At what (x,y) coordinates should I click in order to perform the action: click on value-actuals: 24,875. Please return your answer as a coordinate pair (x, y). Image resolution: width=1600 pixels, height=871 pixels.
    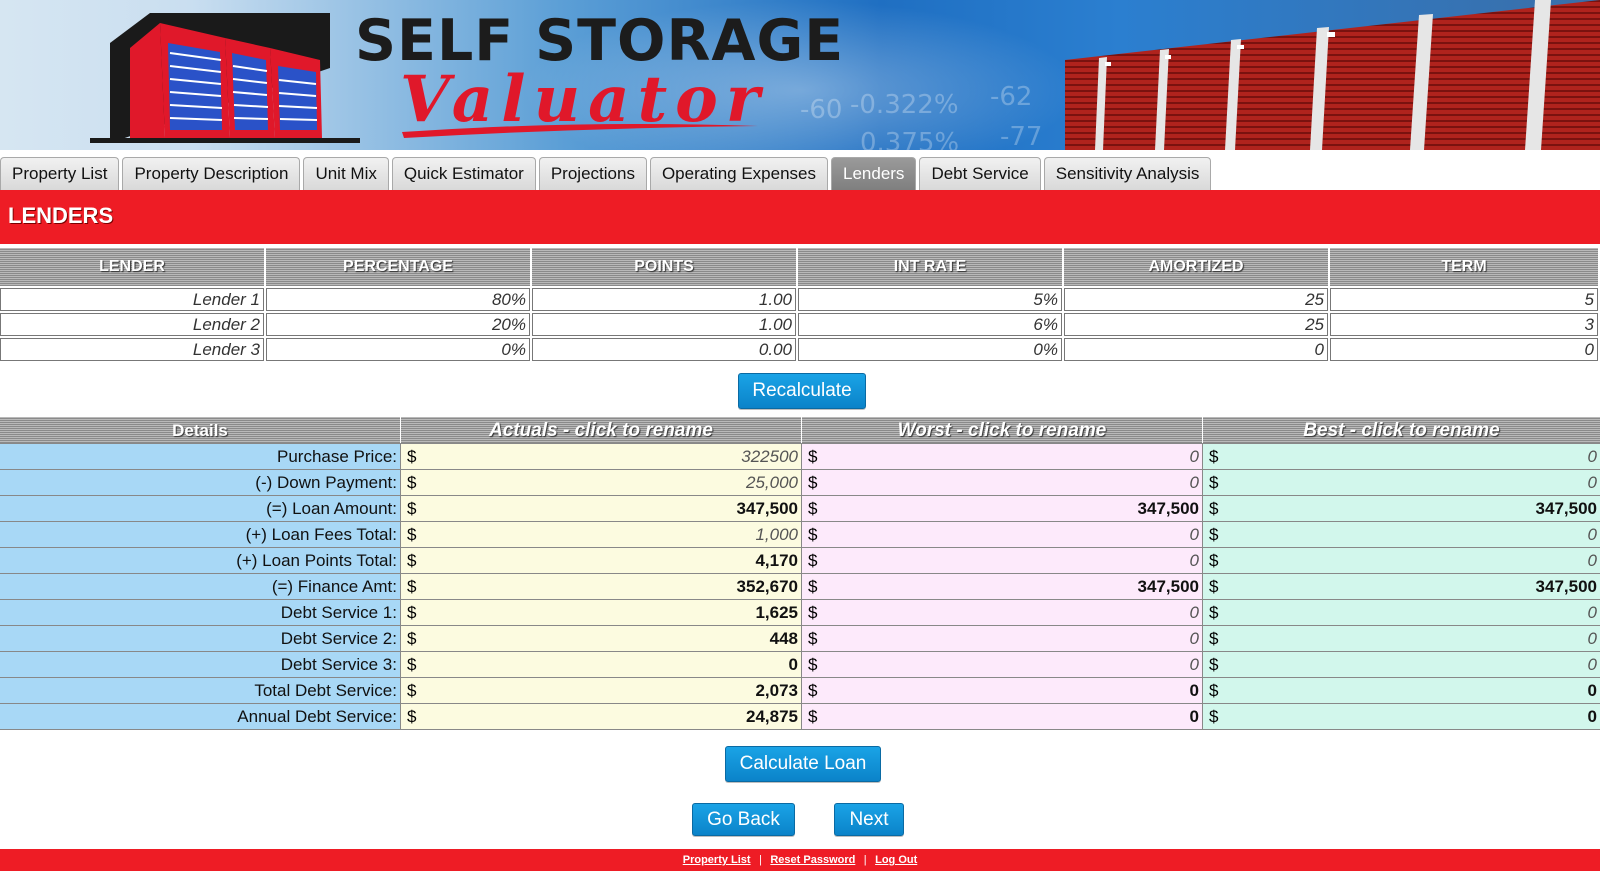
    Looking at the image, I should click on (772, 716).